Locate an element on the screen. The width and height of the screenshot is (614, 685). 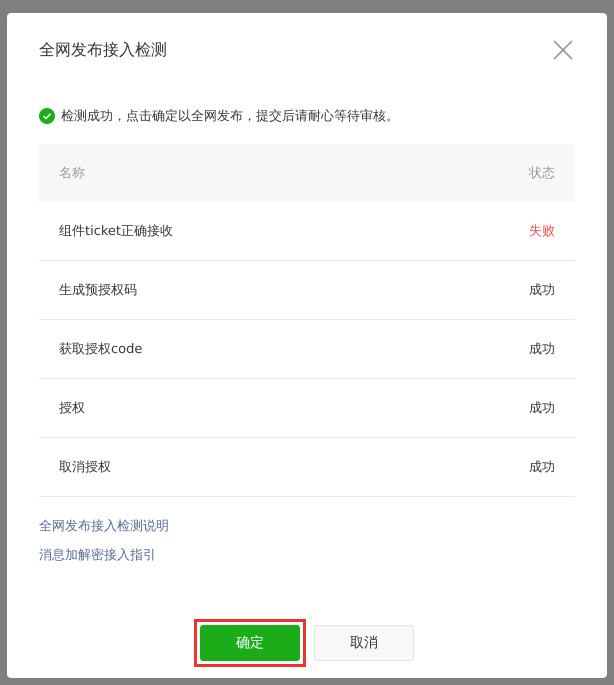
help-link: 全网发布接入检测说明 is located at coordinates (104, 526).